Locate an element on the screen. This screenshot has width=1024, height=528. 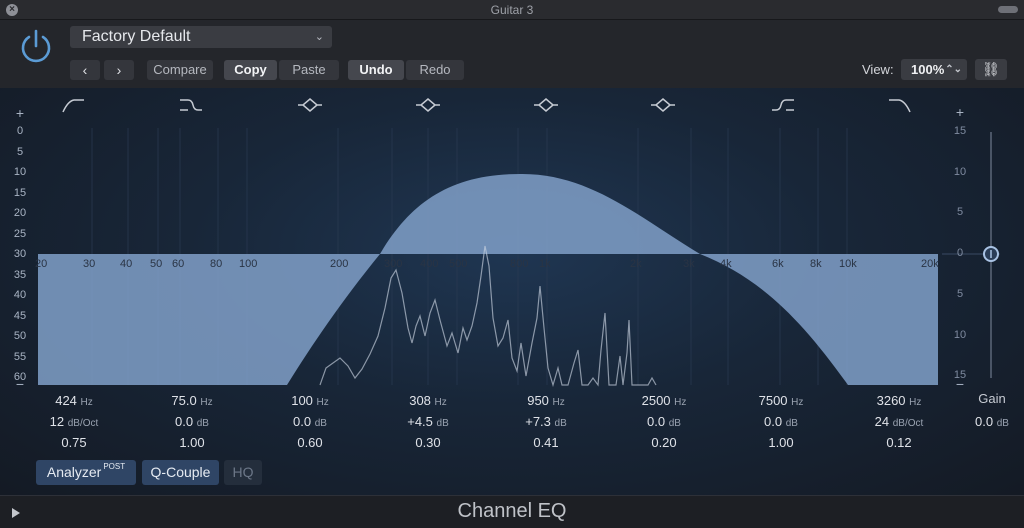
frequency-label: 30 is located at coordinates (89, 264).